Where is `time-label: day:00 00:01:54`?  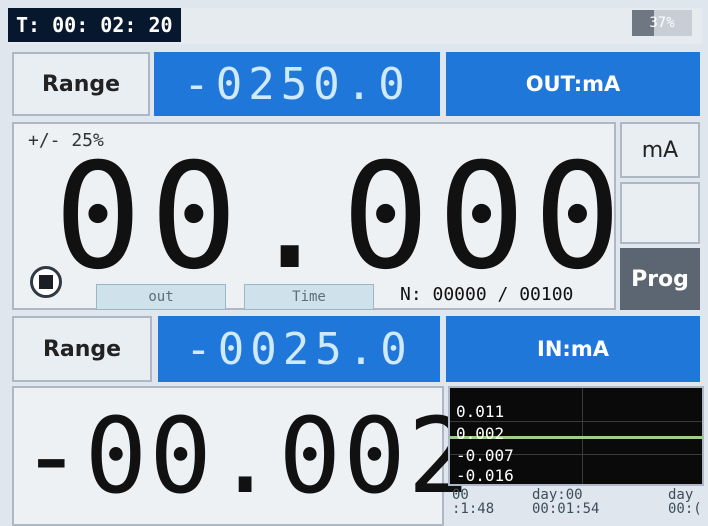 time-label: day:00 00:01:54 is located at coordinates (565, 502).